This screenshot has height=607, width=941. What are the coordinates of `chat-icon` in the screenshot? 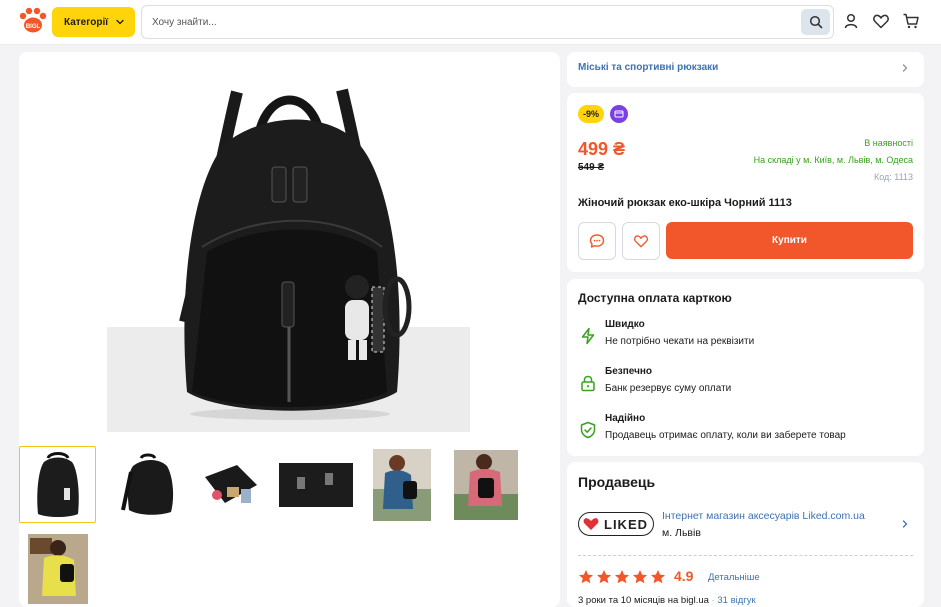 It's located at (597, 241).